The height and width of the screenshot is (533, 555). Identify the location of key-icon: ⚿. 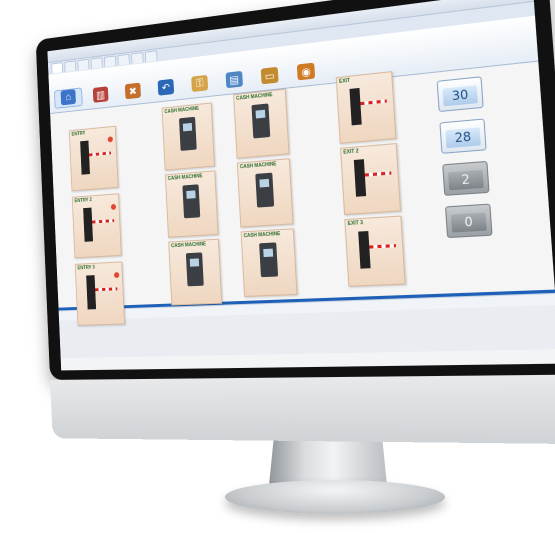
(200, 83).